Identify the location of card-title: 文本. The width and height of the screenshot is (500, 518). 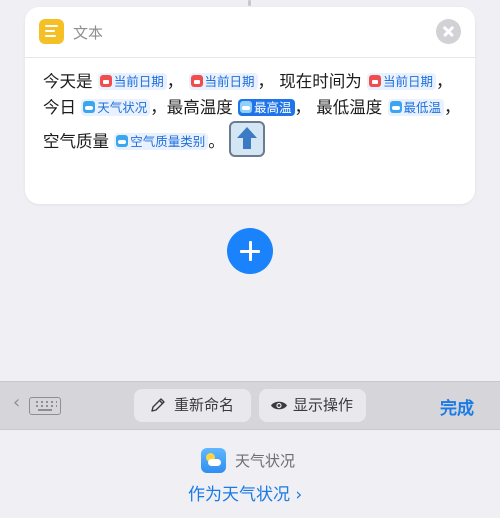
(88, 33).